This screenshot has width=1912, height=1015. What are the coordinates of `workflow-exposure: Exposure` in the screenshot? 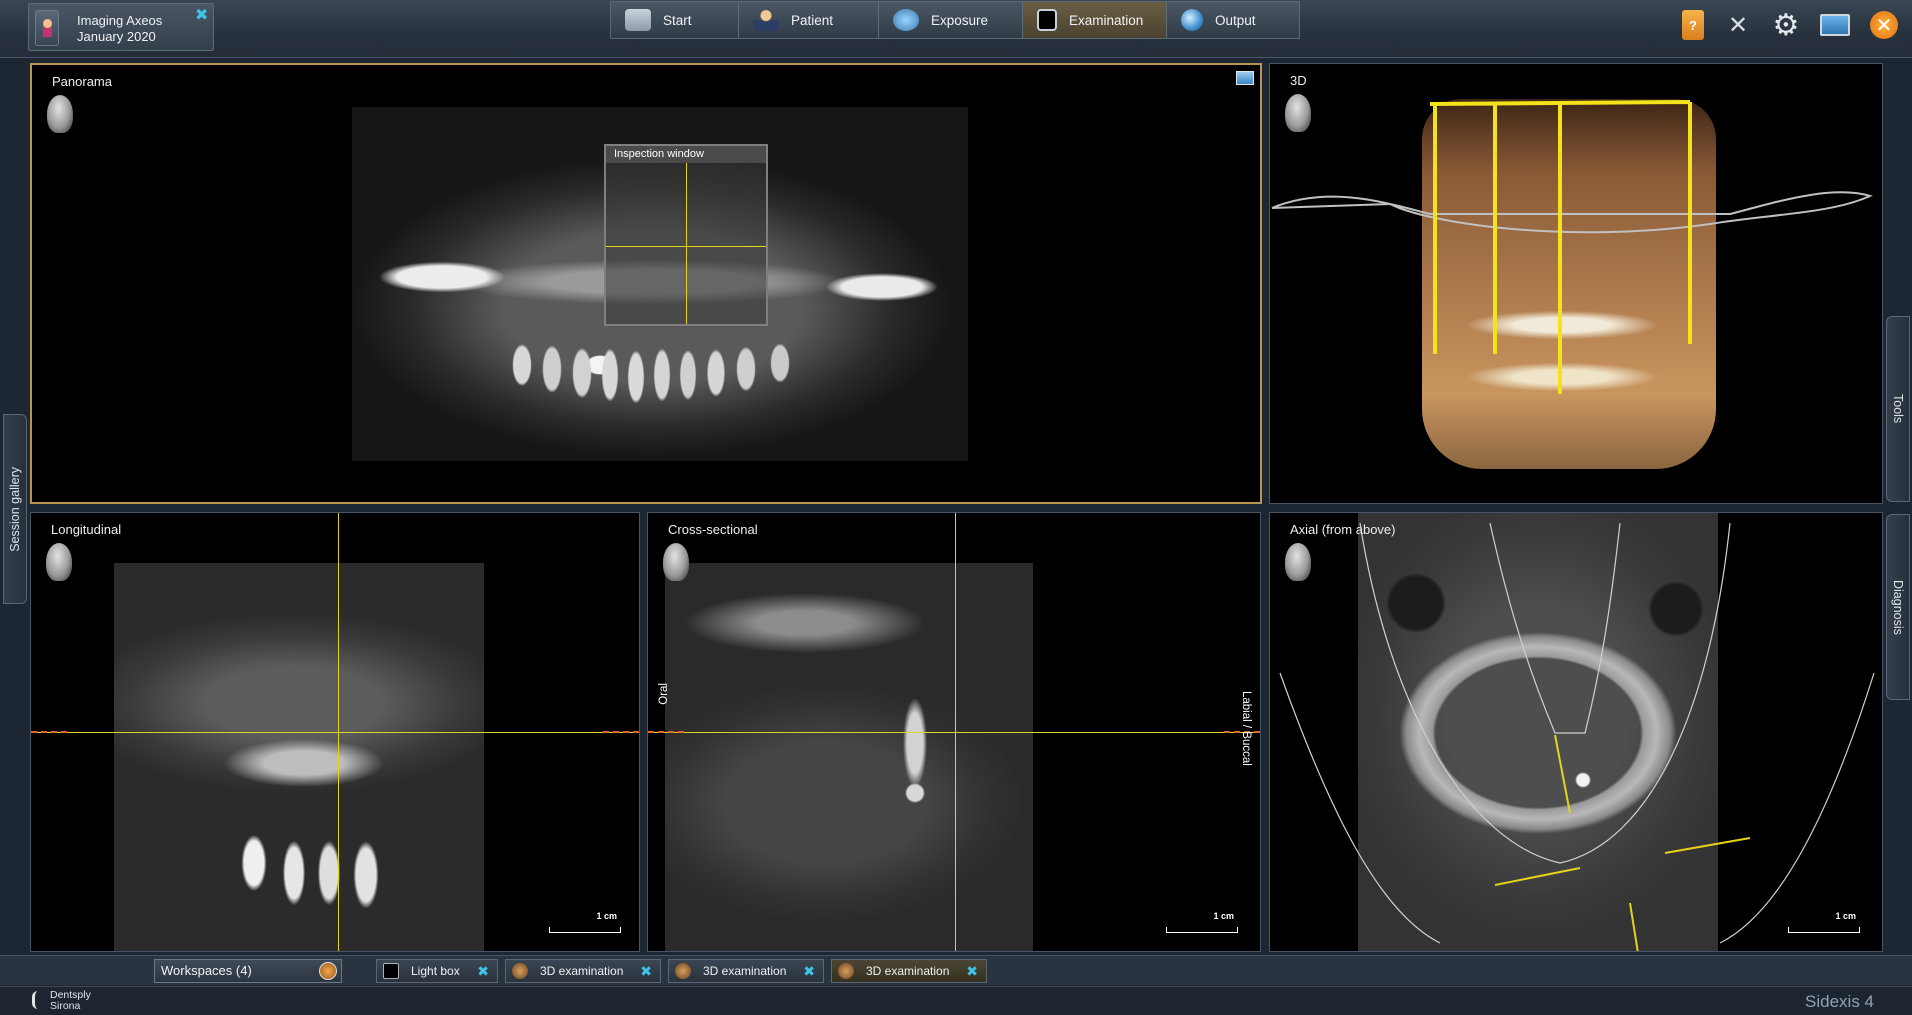 It's located at (951, 20).